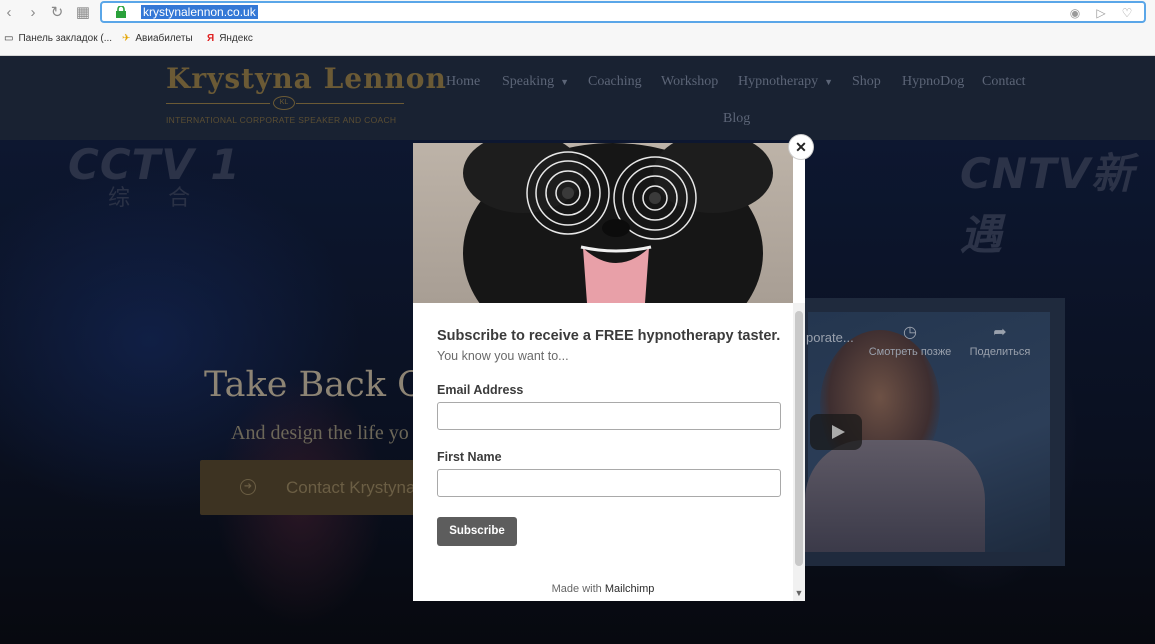  I want to click on hero-subheading: And design the life yo, so click(320, 433).